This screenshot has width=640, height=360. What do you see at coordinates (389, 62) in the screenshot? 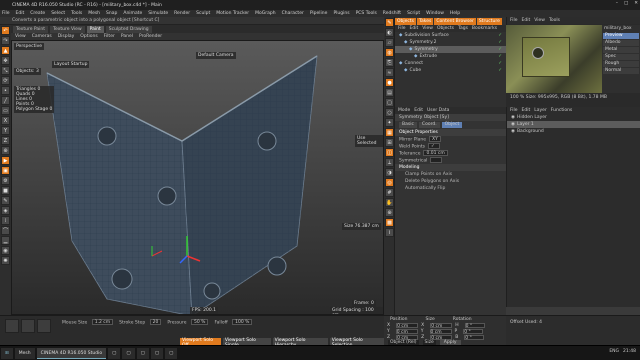
I see `clone-icon: ⎘` at bounding box center [389, 62].